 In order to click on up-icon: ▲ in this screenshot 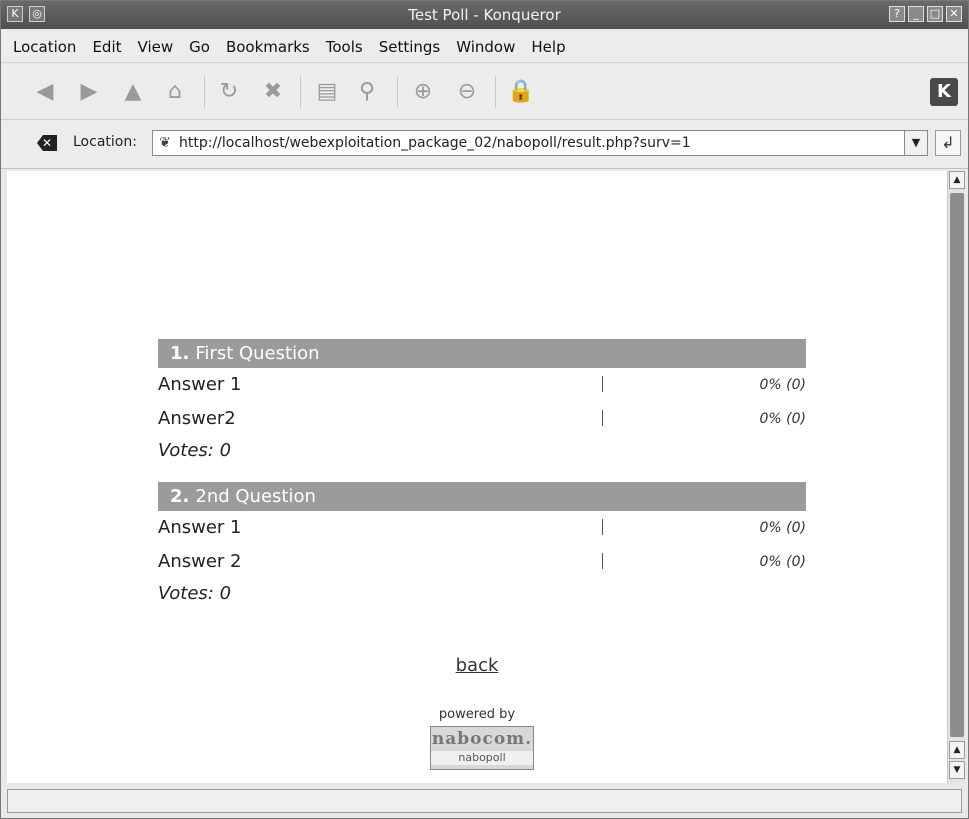, I will do `click(133, 92)`.